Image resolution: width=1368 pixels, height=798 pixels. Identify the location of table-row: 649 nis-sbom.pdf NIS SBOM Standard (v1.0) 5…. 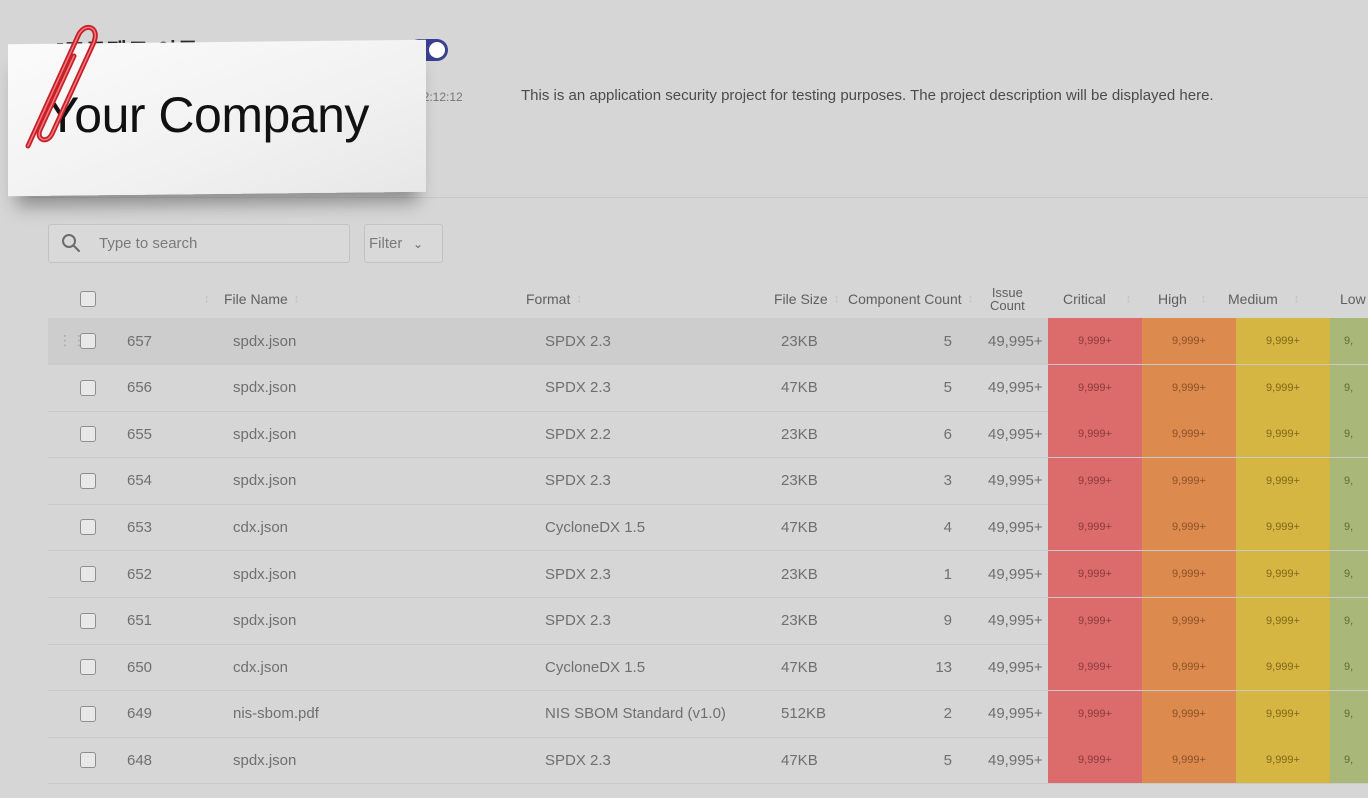
(708, 714).